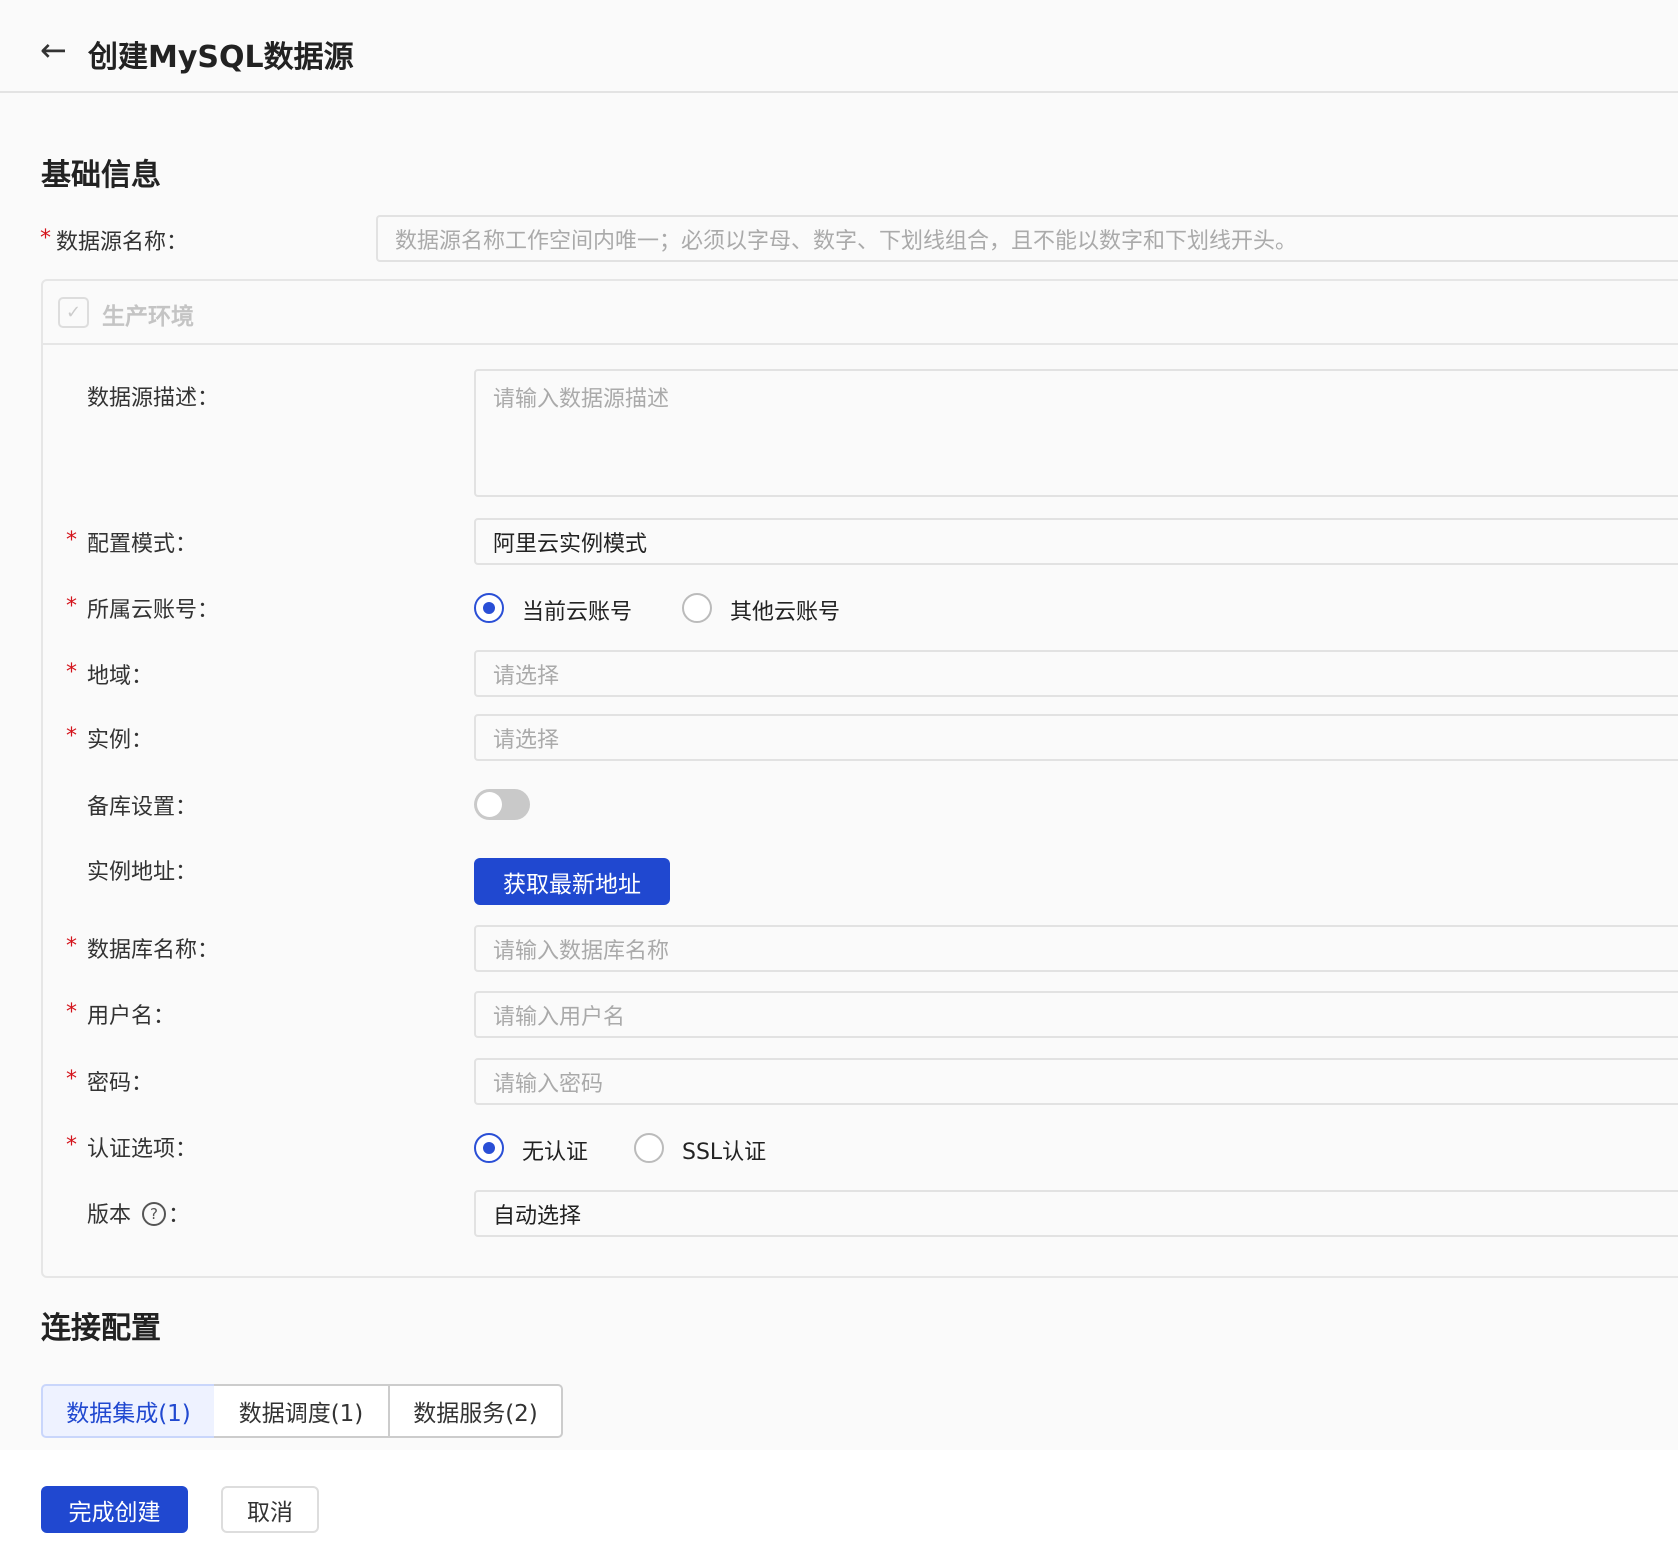  Describe the element at coordinates (1076, 1014) in the screenshot. I see `username-input: 请输入用户名` at that location.